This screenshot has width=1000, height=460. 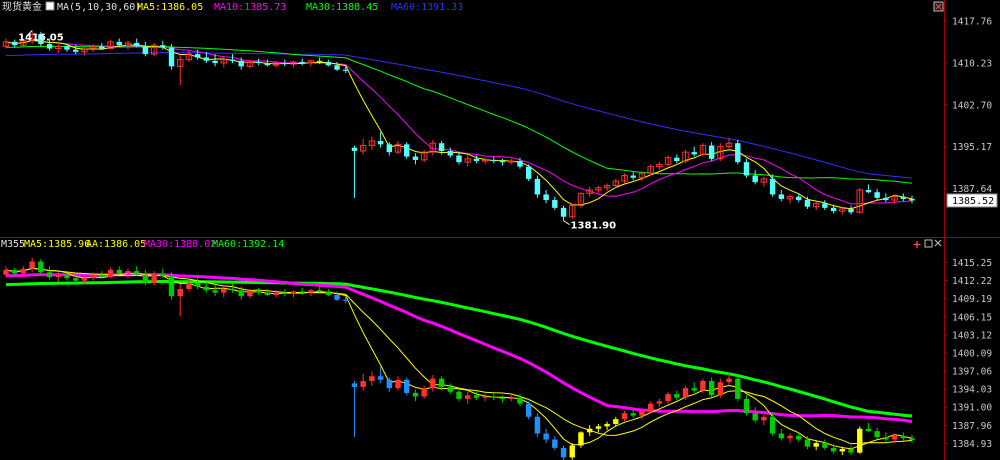 I want to click on bot-axis-tick-1: 1412.22, so click(x=968, y=281).